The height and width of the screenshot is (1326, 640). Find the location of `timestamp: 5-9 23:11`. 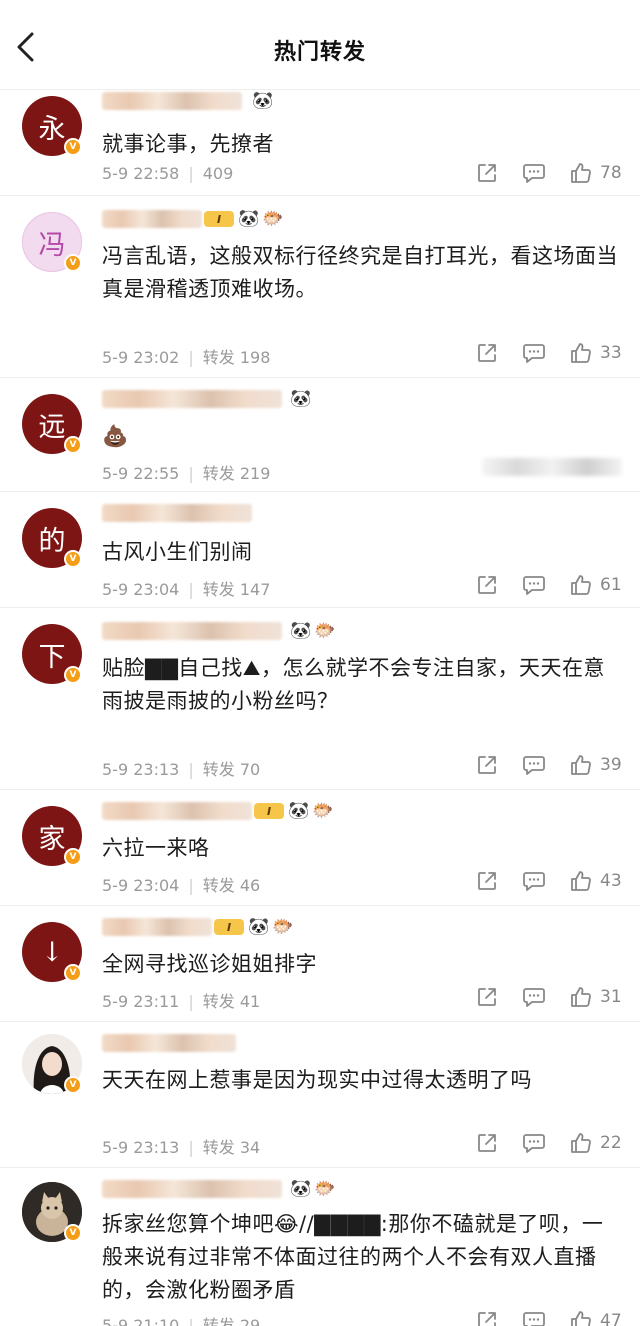

timestamp: 5-9 23:11 is located at coordinates (141, 1001).